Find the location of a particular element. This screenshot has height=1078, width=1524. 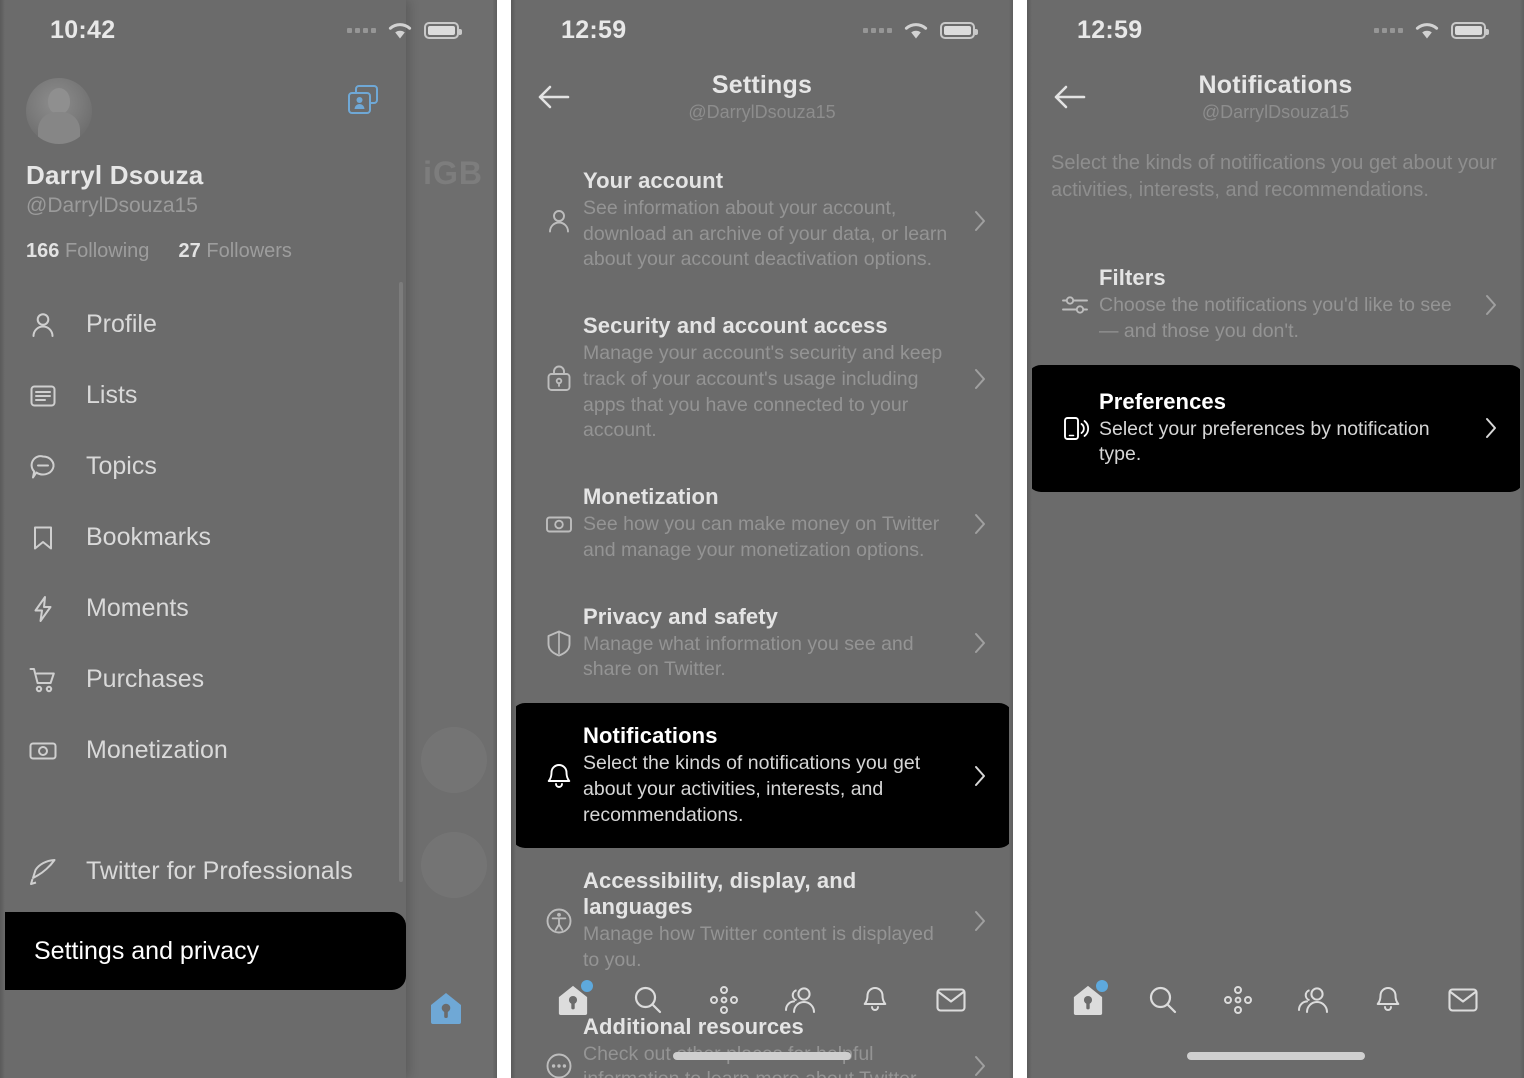

sidebar-item-label: Profile is located at coordinates (121, 324).